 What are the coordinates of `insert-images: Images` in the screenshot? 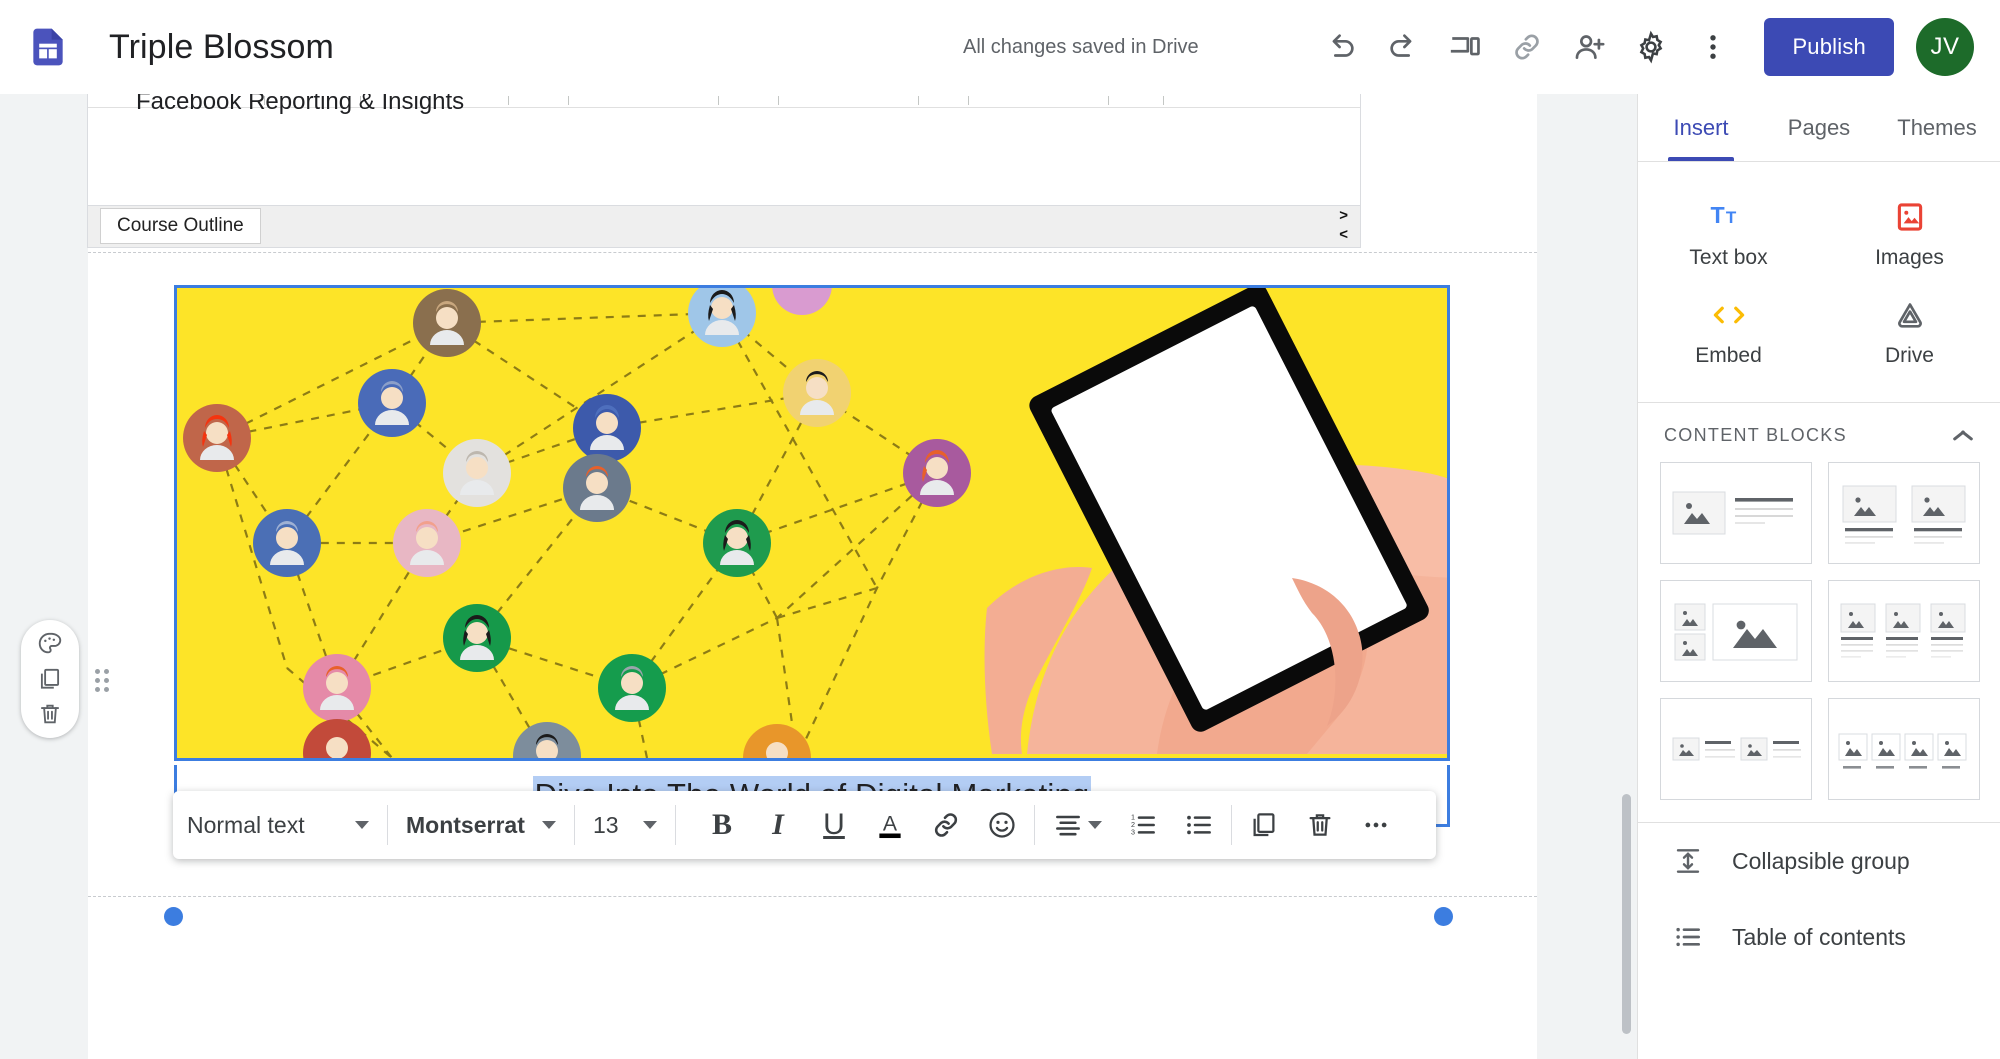 It's located at (1909, 235).